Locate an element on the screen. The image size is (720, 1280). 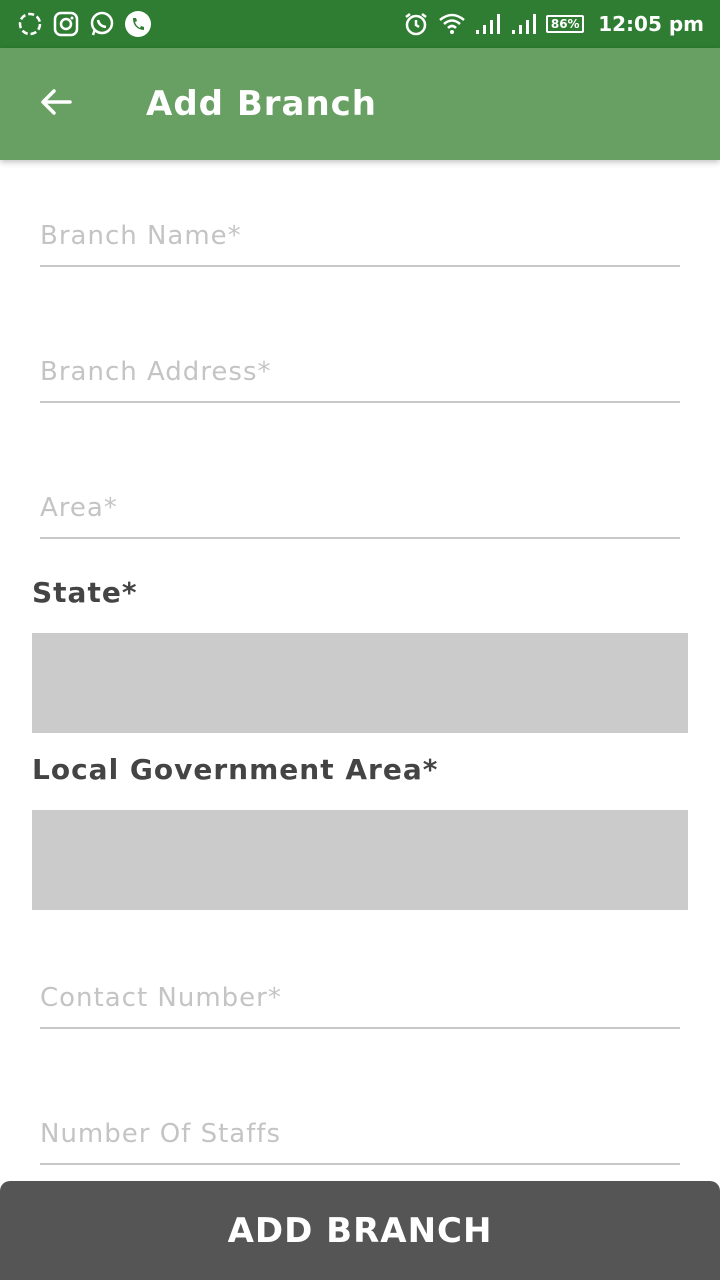
number-of-staffs-field is located at coordinates (360, 1135).